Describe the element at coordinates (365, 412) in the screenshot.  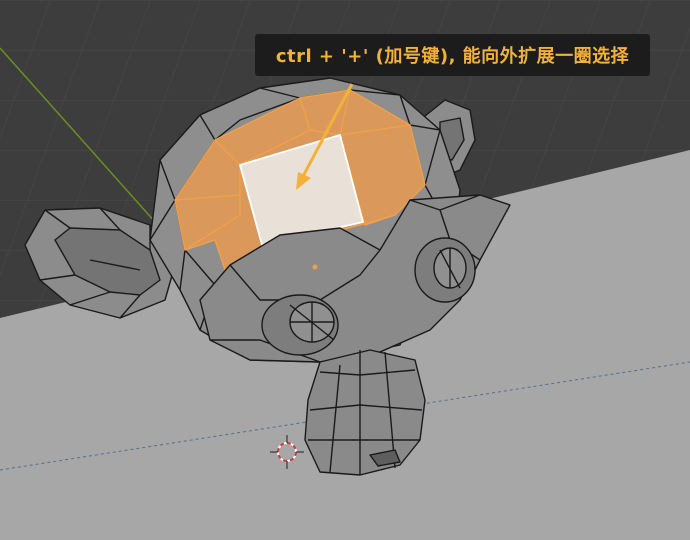
I see `snout` at that location.